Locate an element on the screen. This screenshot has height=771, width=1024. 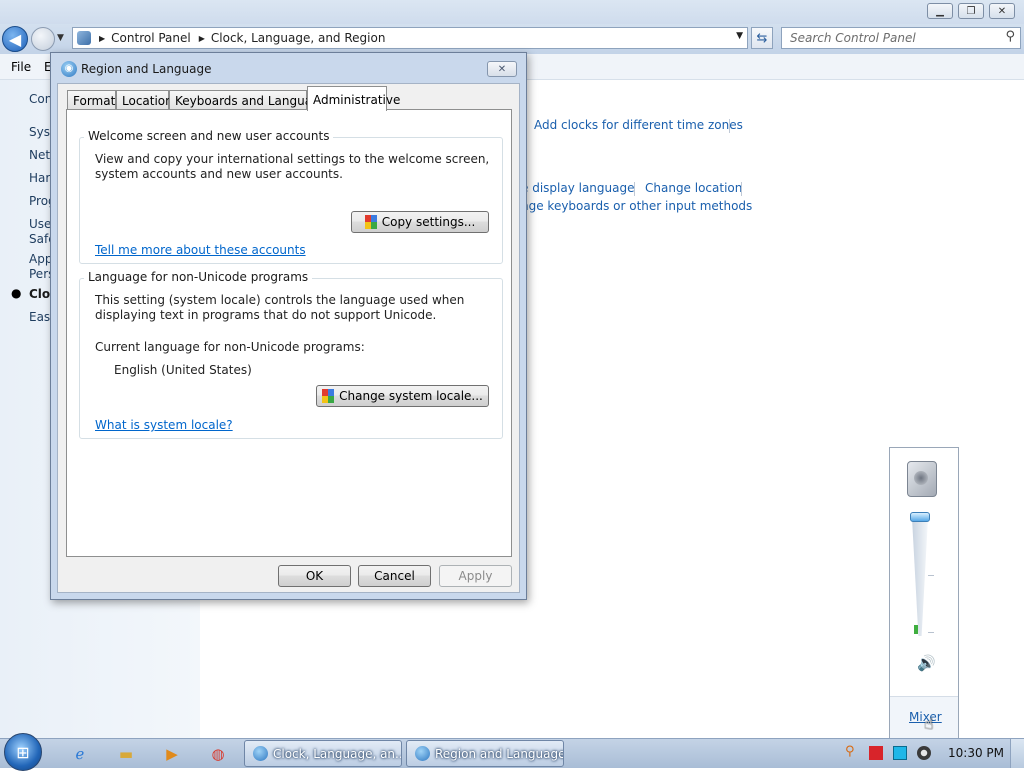
back-button: ◀ is located at coordinates (15, 39).